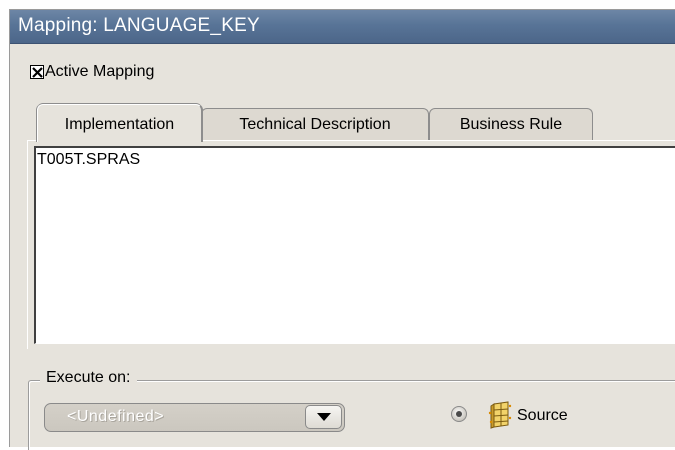 The height and width of the screenshot is (450, 675). Describe the element at coordinates (342, 27) in the screenshot. I see `title-bar: Mapping: LANGUAGE_KEY` at that location.